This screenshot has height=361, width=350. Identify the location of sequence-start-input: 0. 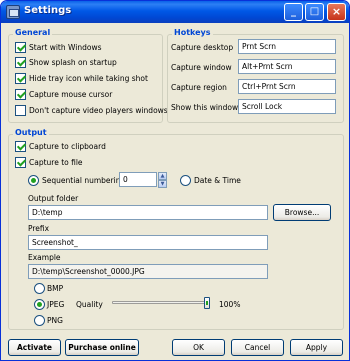
(138, 179).